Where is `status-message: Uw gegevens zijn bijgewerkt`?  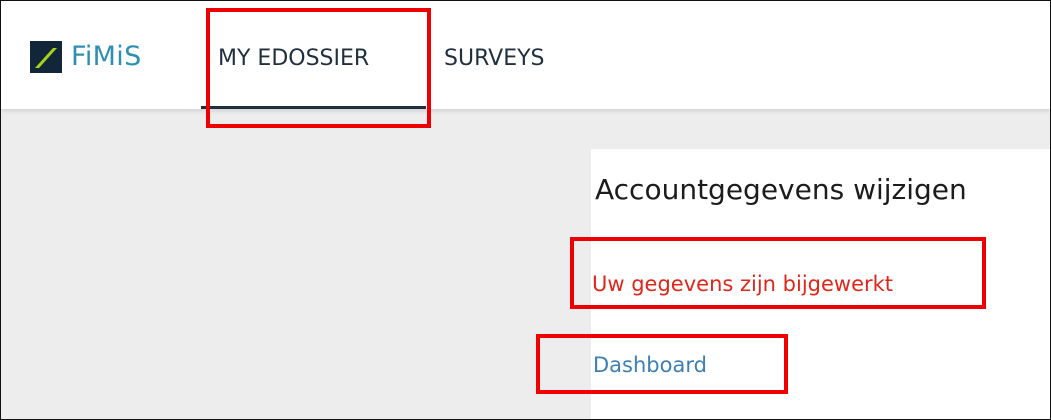
status-message: Uw gegevens zijn bijgewerkt is located at coordinates (743, 284).